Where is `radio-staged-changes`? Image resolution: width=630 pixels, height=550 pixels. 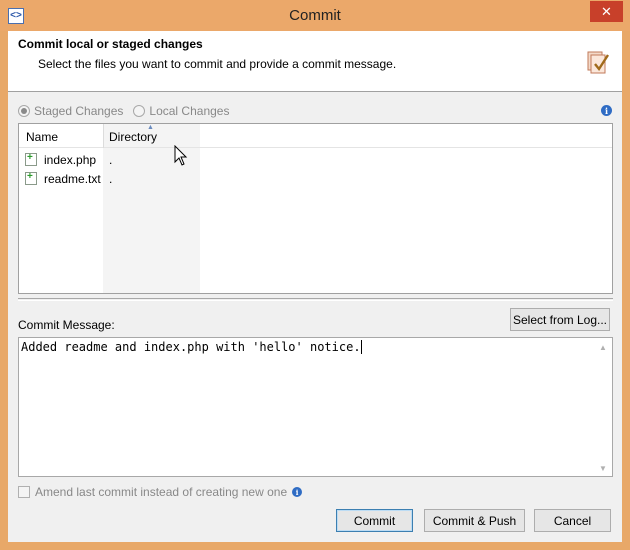
radio-staged-changes is located at coordinates (24, 111).